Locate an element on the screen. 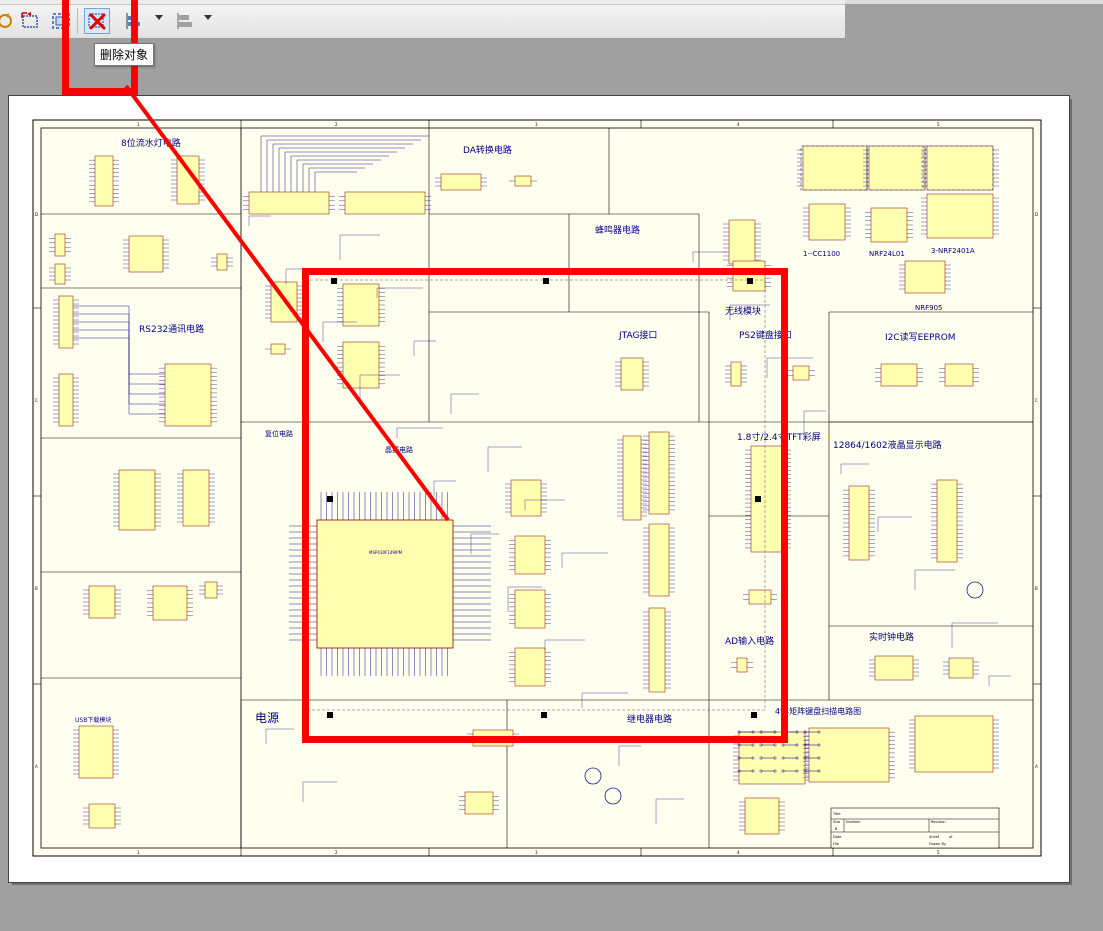 This screenshot has width=1103, height=931. delete-object-tooltip: 删除对象 is located at coordinates (124, 54).